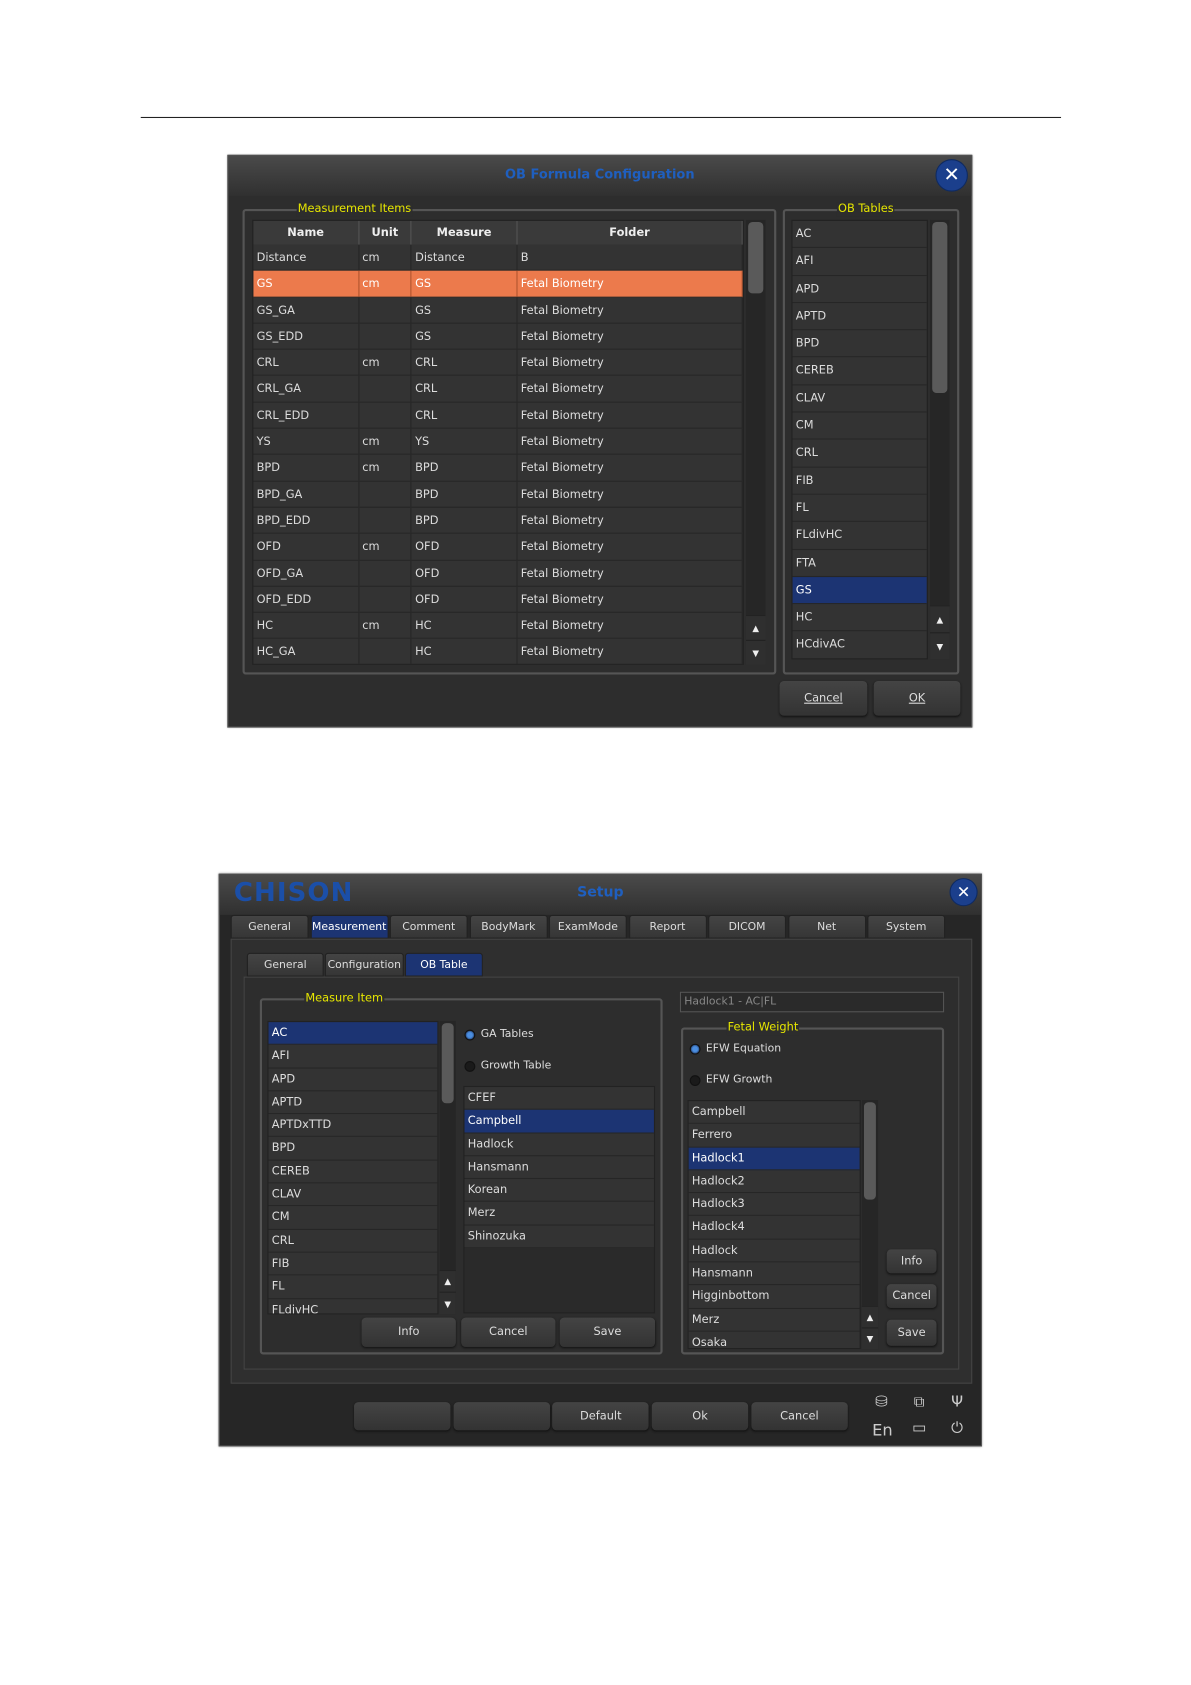  What do you see at coordinates (559, 1145) in the screenshot?
I see `list-item: Hadlock` at bounding box center [559, 1145].